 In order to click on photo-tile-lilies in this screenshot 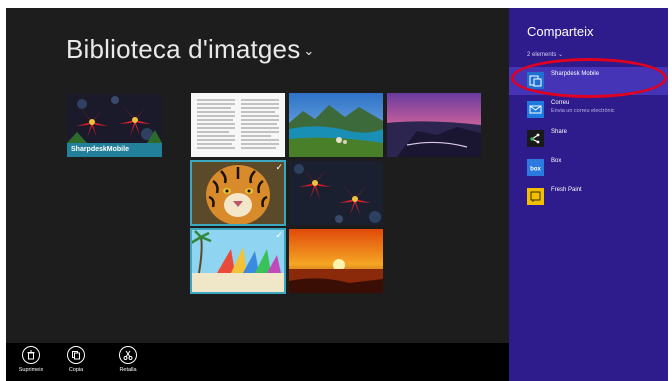, I will do `click(336, 193)`.